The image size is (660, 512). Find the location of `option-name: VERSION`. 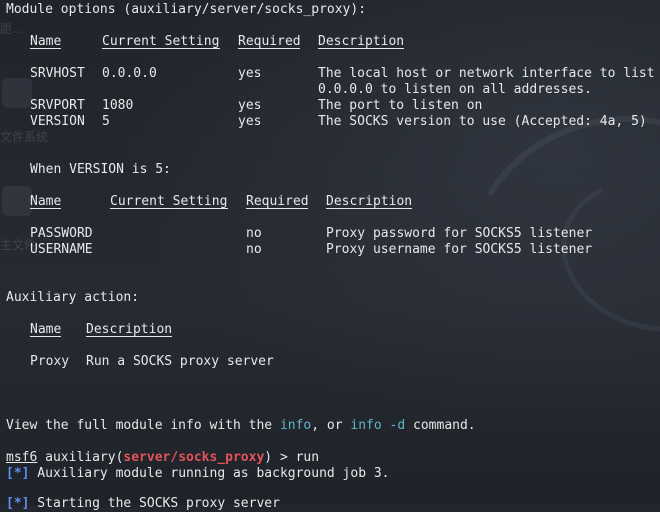

option-name: VERSION is located at coordinates (57, 121).